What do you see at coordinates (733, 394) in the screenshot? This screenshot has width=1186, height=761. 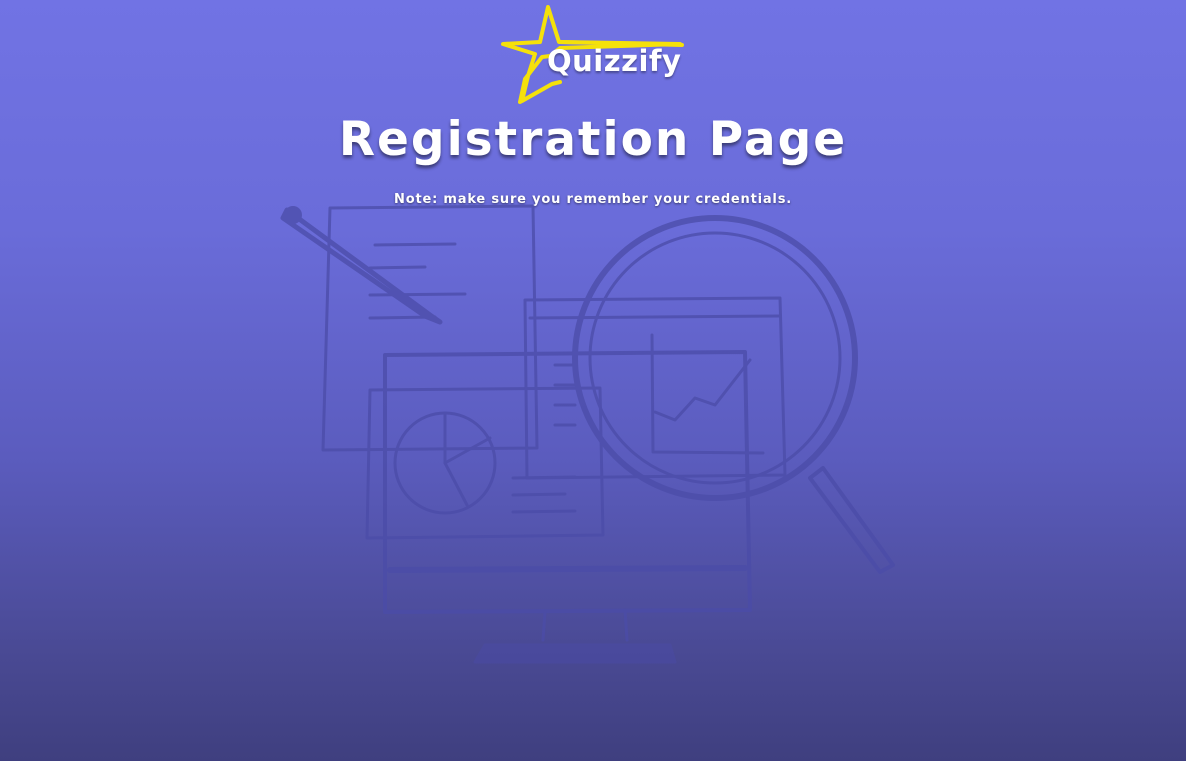 I see `magnifier-icon` at bounding box center [733, 394].